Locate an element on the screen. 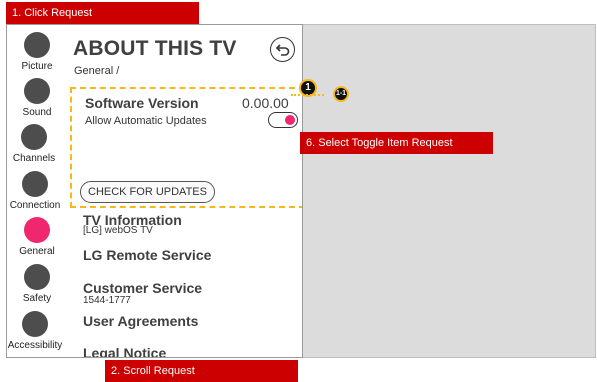  sidebar-item-picture: Picture is located at coordinates (37, 52).